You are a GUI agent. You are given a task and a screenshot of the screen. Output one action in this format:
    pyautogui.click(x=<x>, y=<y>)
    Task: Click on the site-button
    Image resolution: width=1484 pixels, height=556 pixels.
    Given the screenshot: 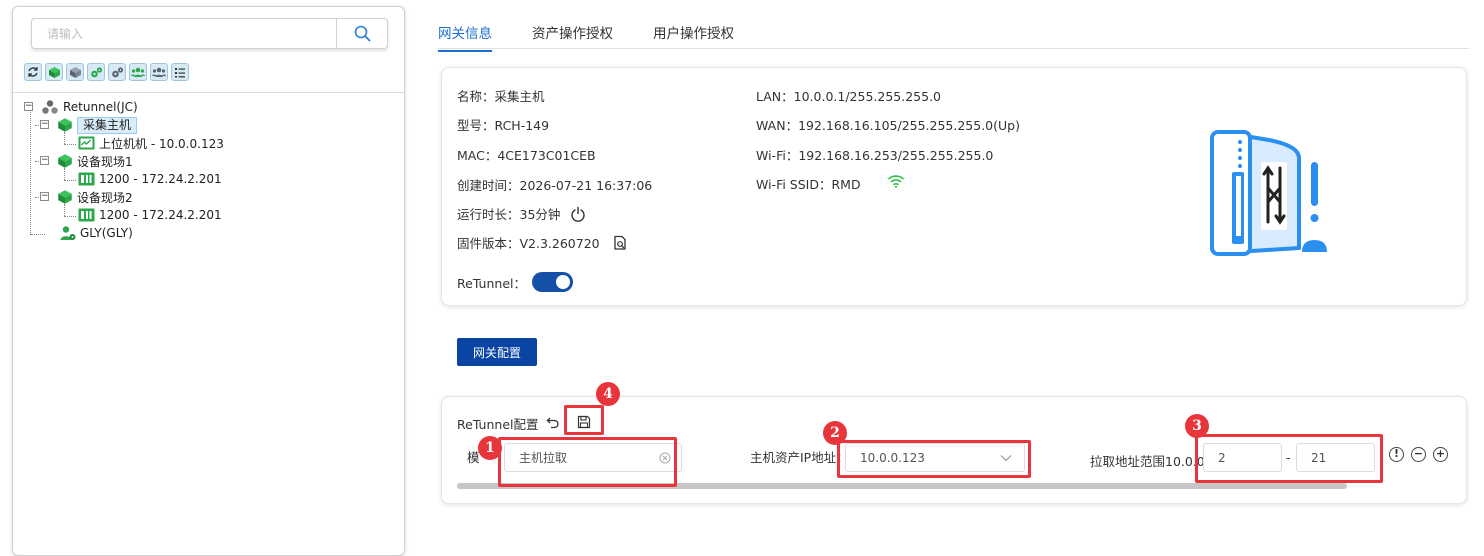 What is the action you would take?
    pyautogui.click(x=117, y=72)
    